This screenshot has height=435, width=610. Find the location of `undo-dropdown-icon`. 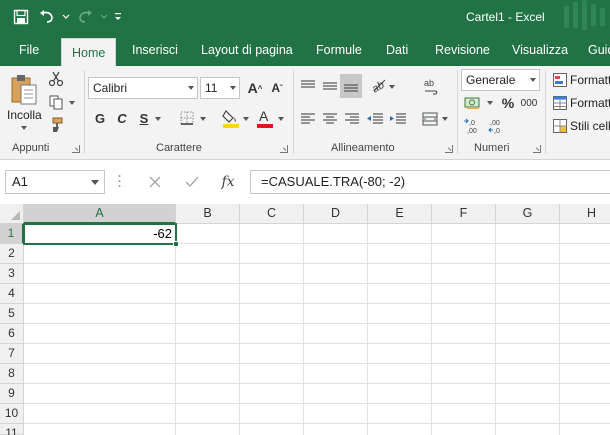

undo-dropdown-icon is located at coordinates (66, 17).